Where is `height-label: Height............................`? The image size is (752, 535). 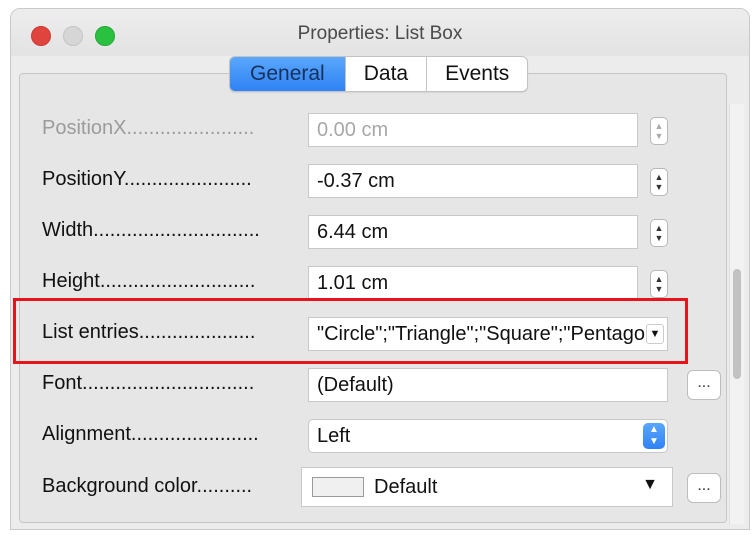 height-label: Height............................ is located at coordinates (149, 281).